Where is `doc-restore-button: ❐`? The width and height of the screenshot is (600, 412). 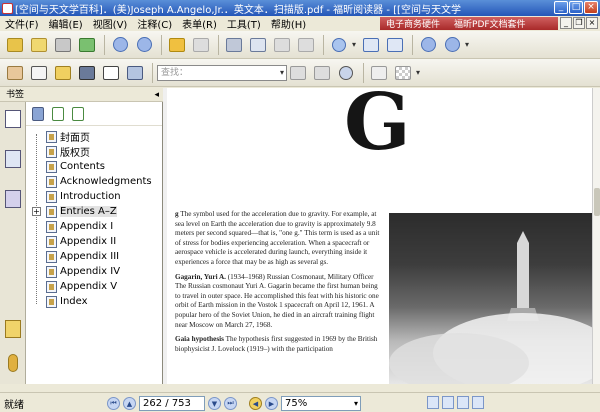
doc-restore-button: ❐ is located at coordinates (579, 23).